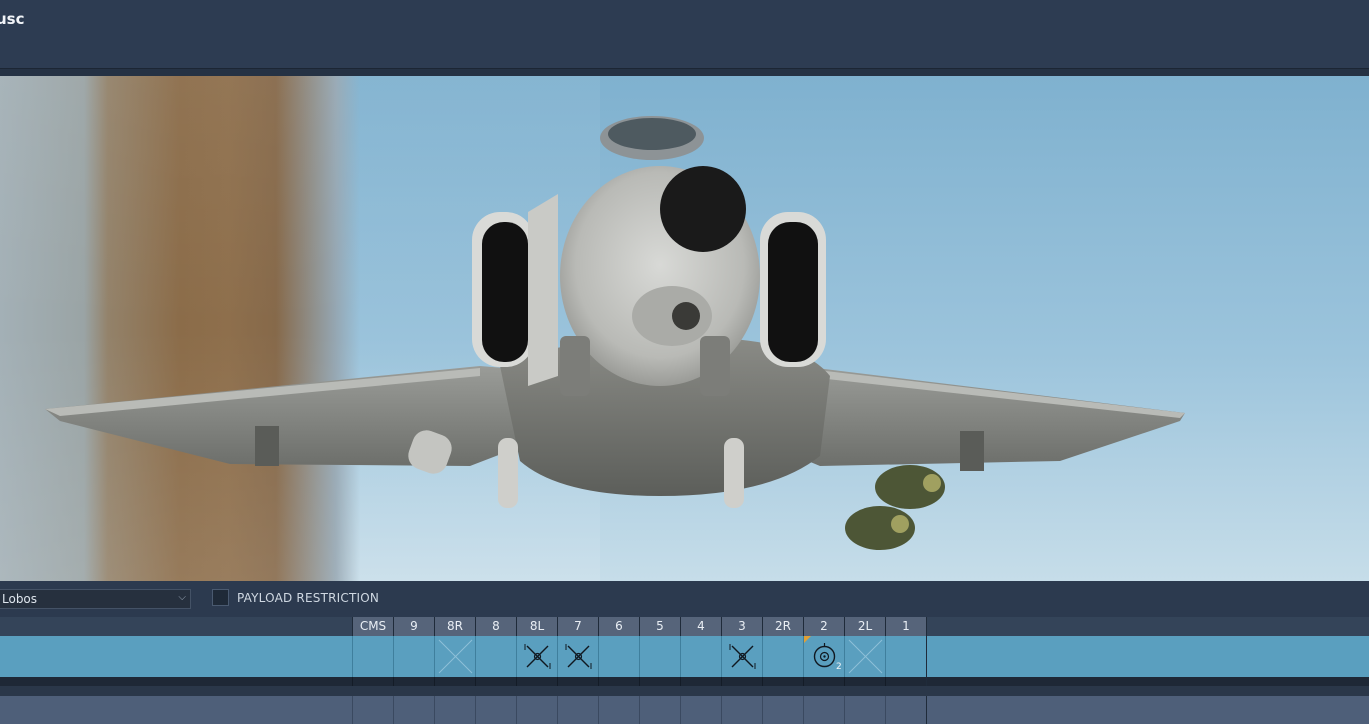 The width and height of the screenshot is (1369, 724). I want to click on loadout-row-divider, so click(684, 681).